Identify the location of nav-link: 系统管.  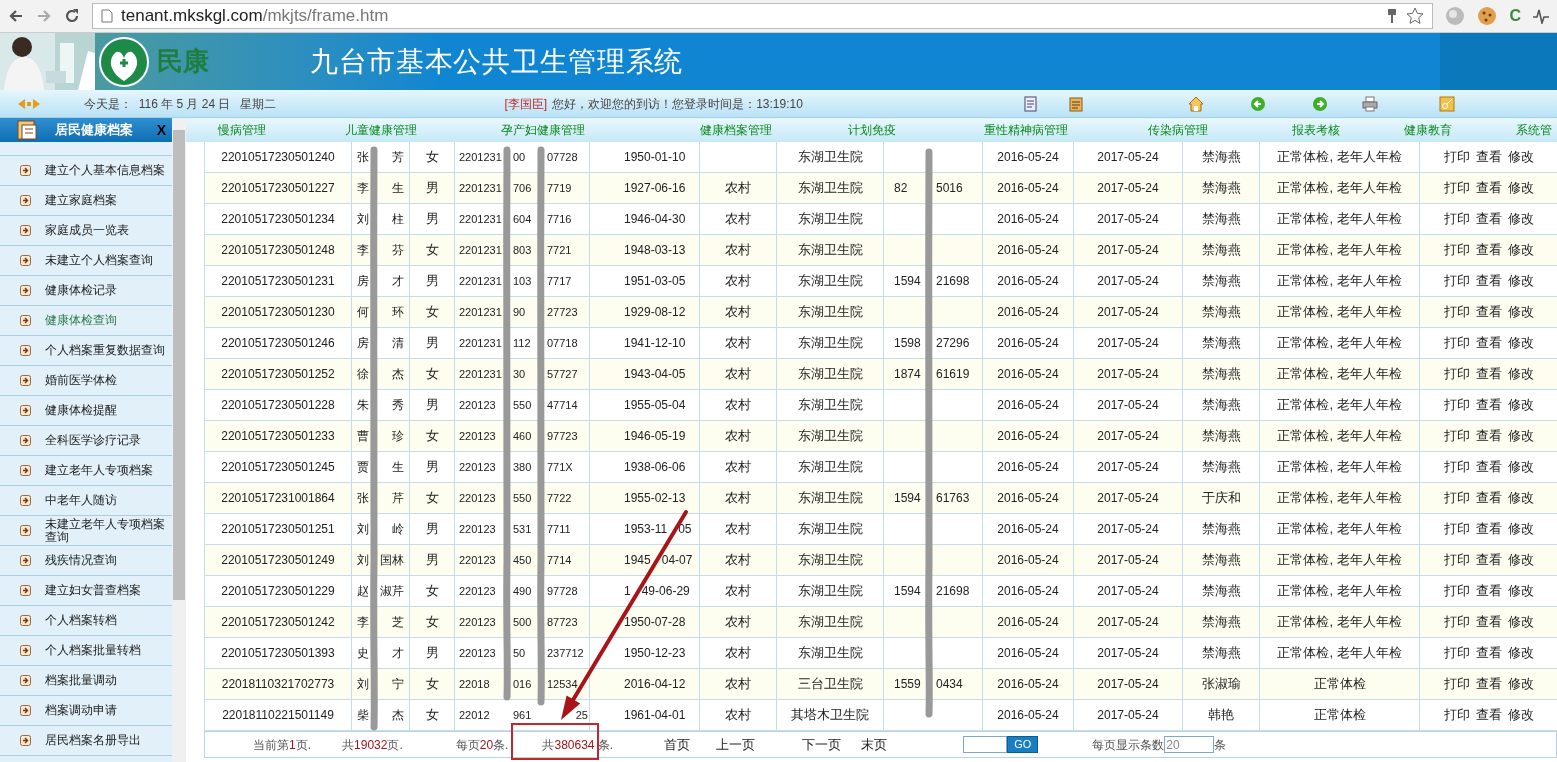
(1534, 130).